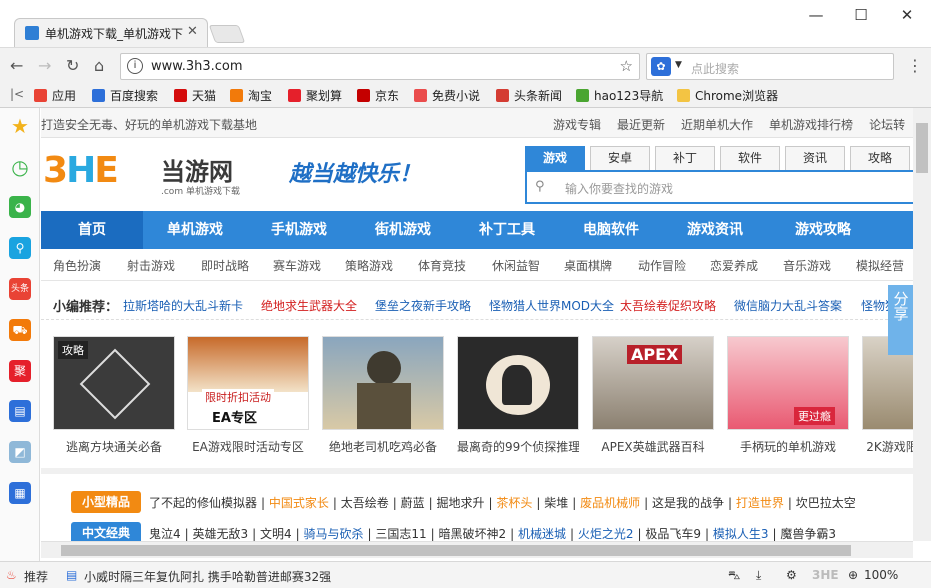 This screenshot has height=588, width=931. I want to click on nav-patch-tools: 补丁工具, so click(507, 230).